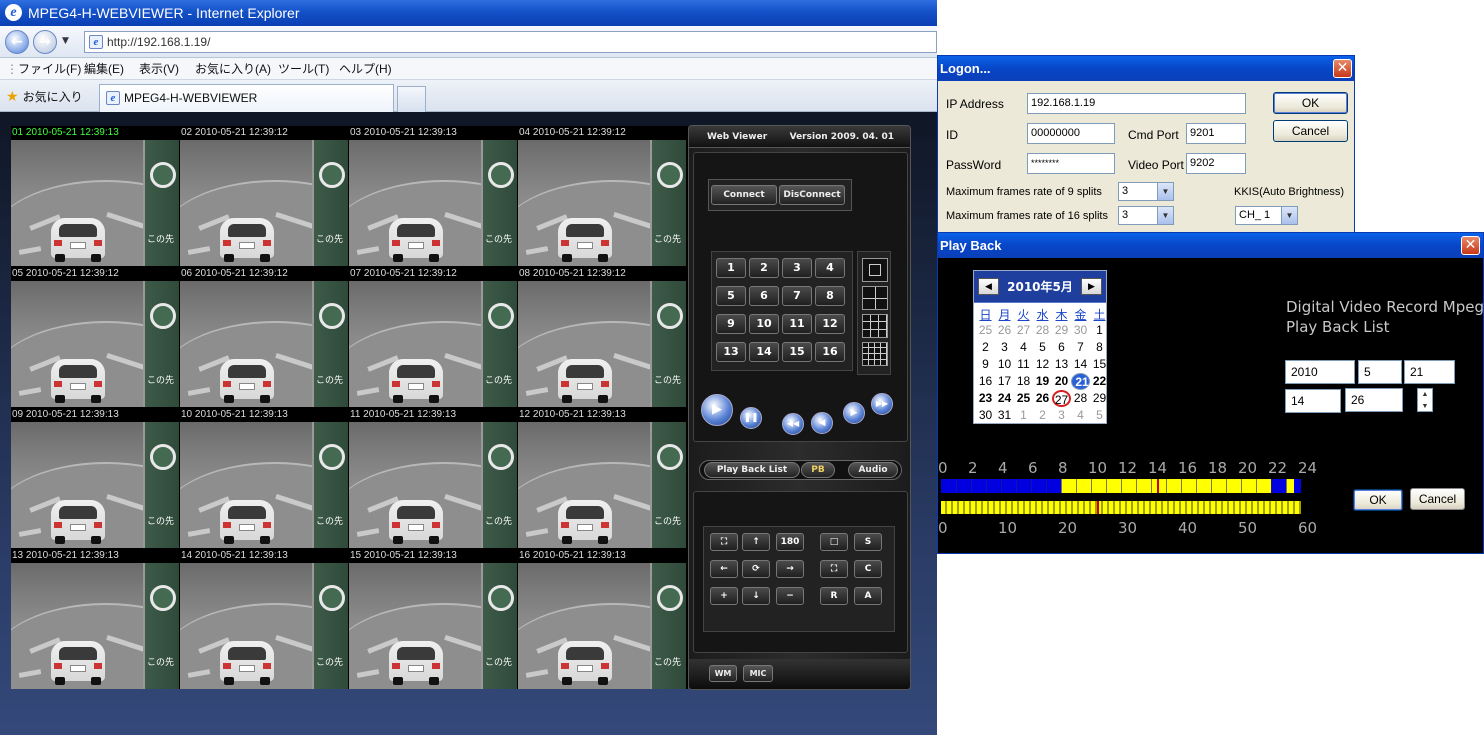  What do you see at coordinates (724, 542) in the screenshot?
I see `ptz-zoom-in-frame-button: ⛶` at bounding box center [724, 542].